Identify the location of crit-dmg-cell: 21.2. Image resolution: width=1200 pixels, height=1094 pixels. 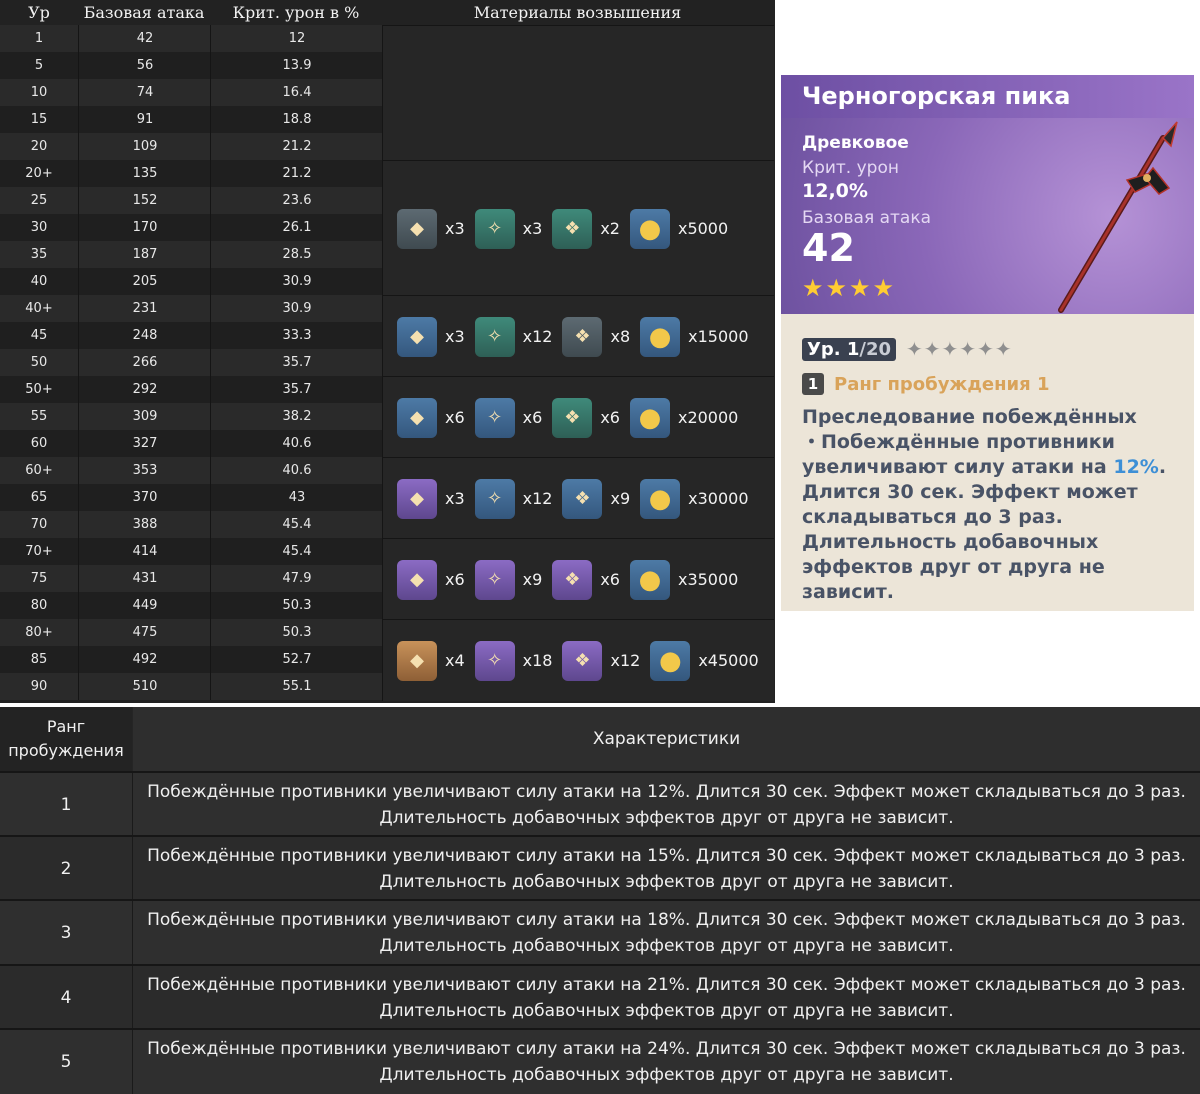
(296, 146).